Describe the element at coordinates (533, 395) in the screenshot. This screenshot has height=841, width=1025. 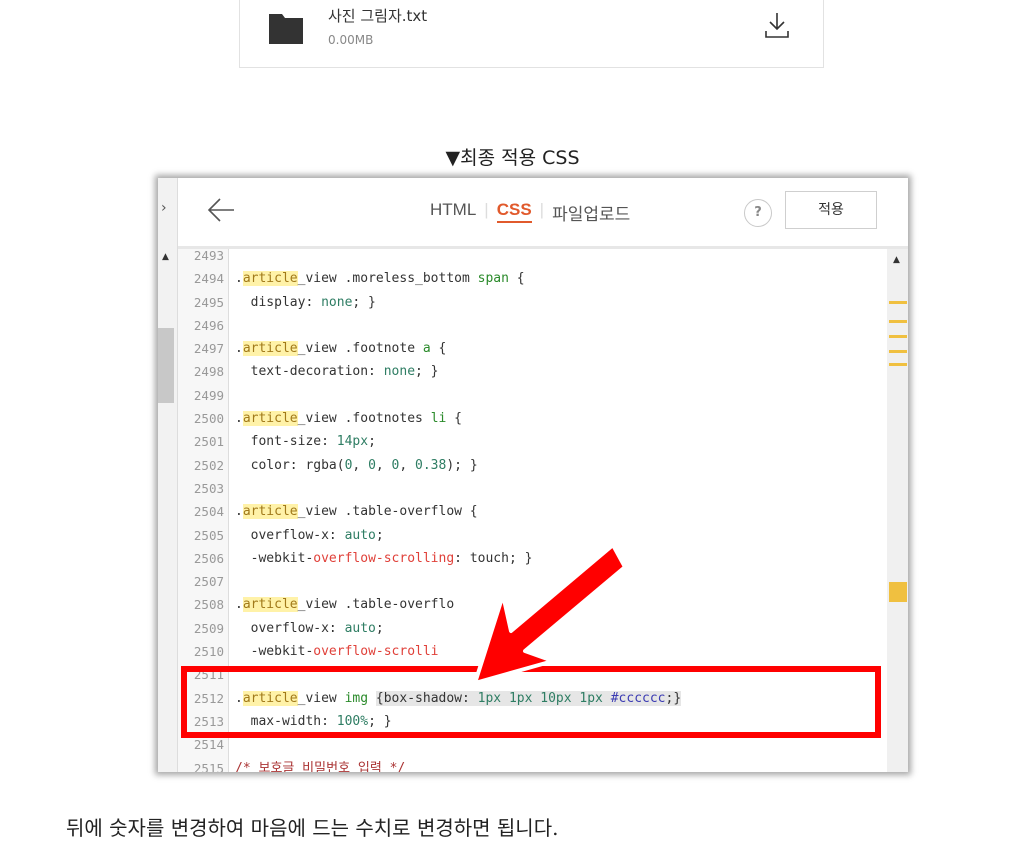
I see `code-line: 2499` at that location.